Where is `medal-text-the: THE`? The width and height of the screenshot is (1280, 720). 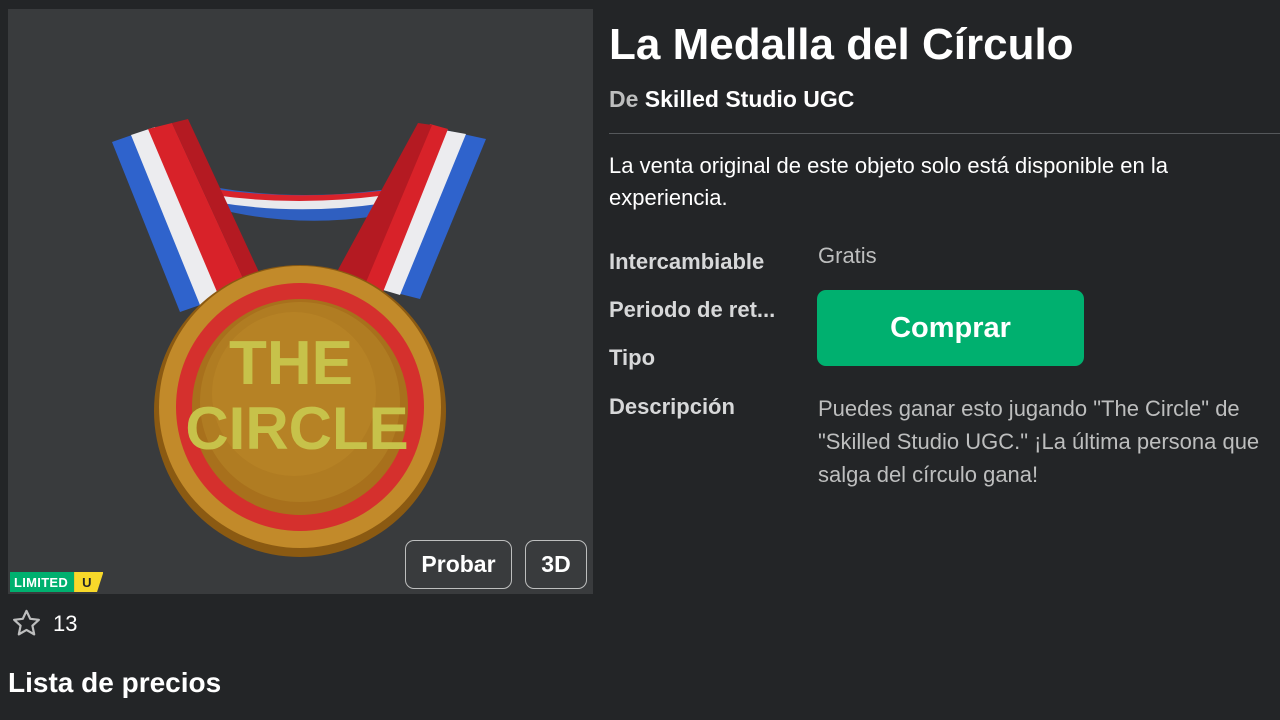
medal-text-the: THE is located at coordinates (291, 363).